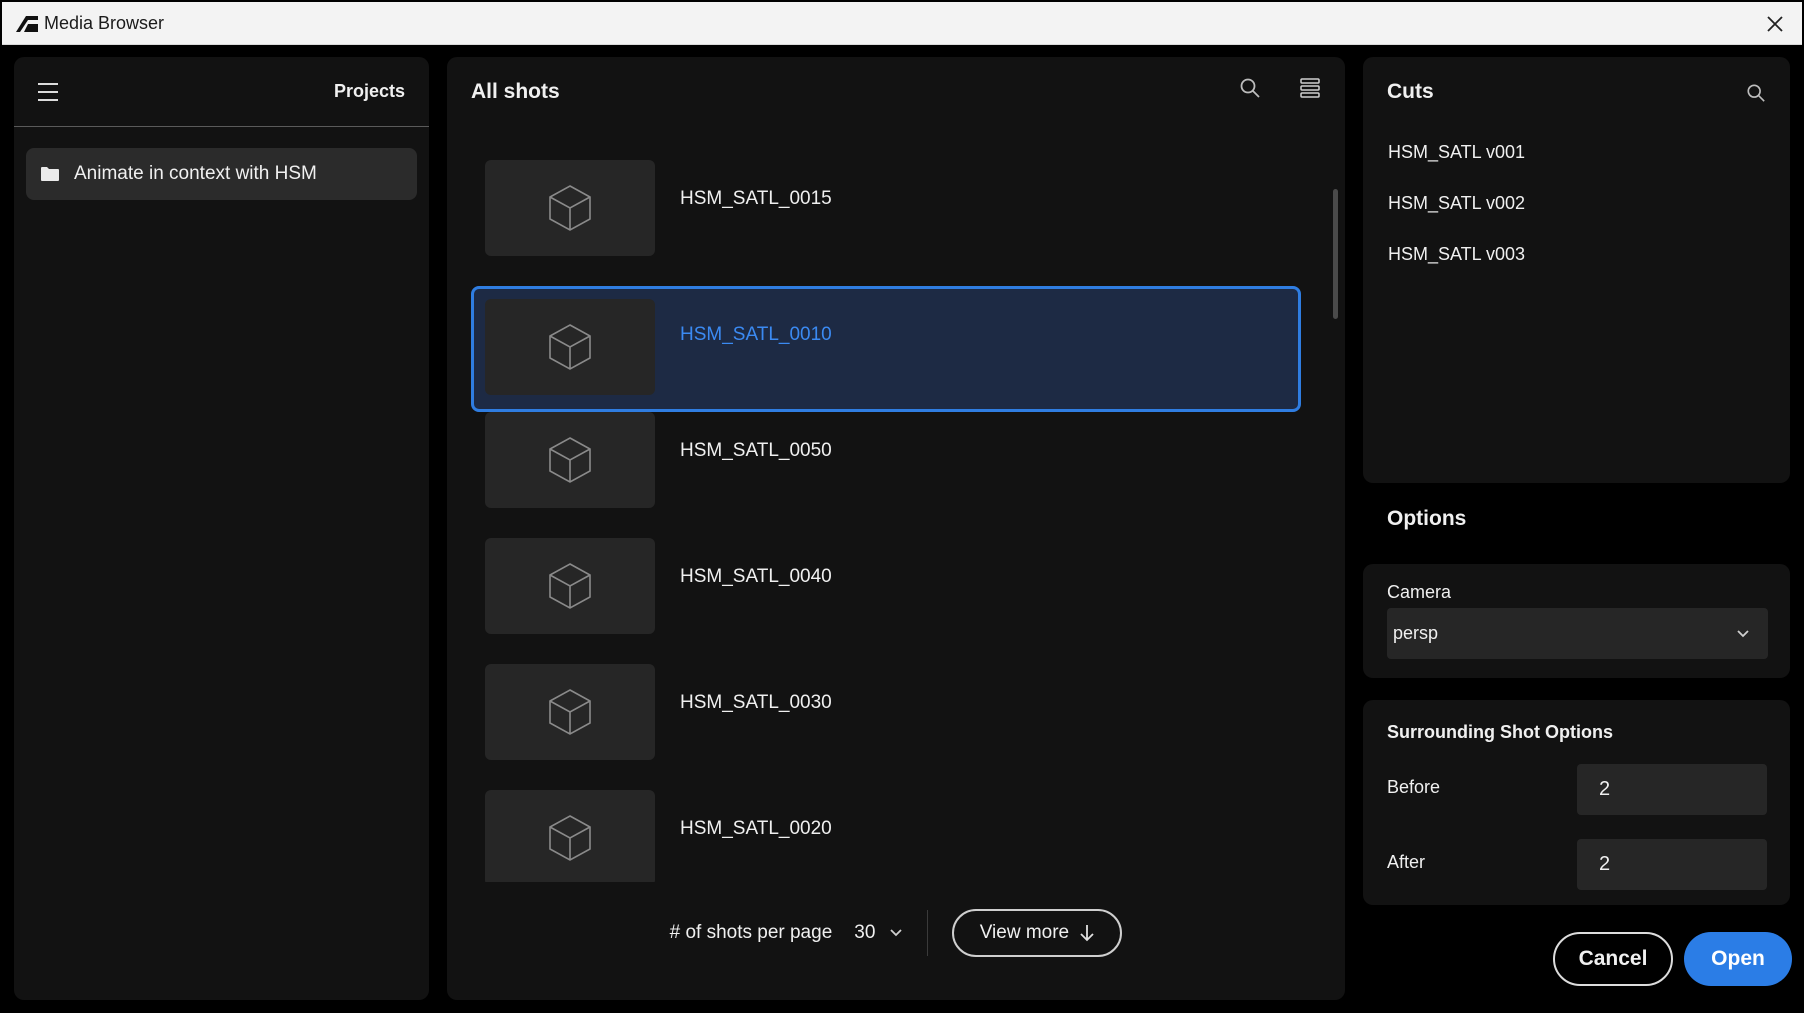  I want to click on cuts-search-button, so click(1756, 95).